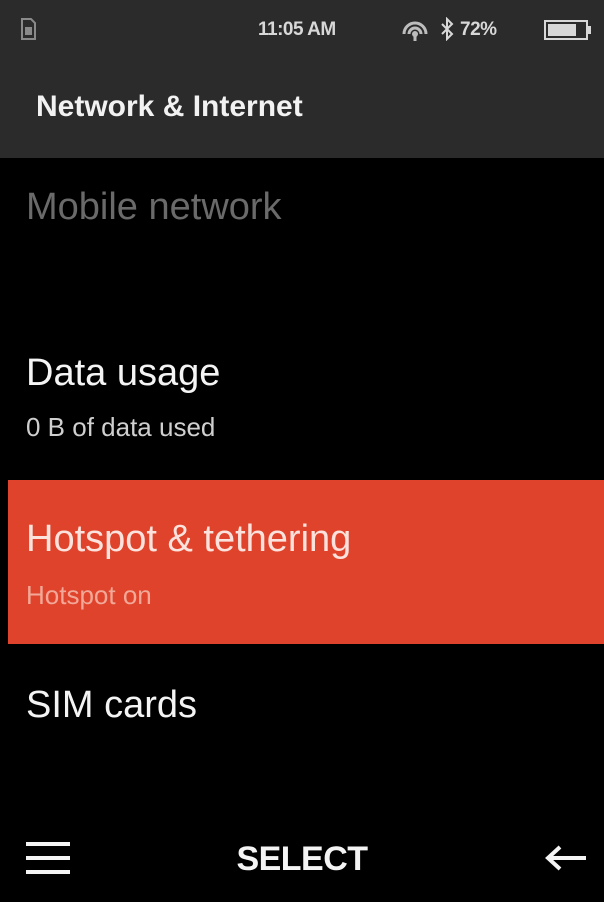 The width and height of the screenshot is (604, 902). Describe the element at coordinates (189, 539) in the screenshot. I see `menu-item-label: Hotspot & tethering` at that location.